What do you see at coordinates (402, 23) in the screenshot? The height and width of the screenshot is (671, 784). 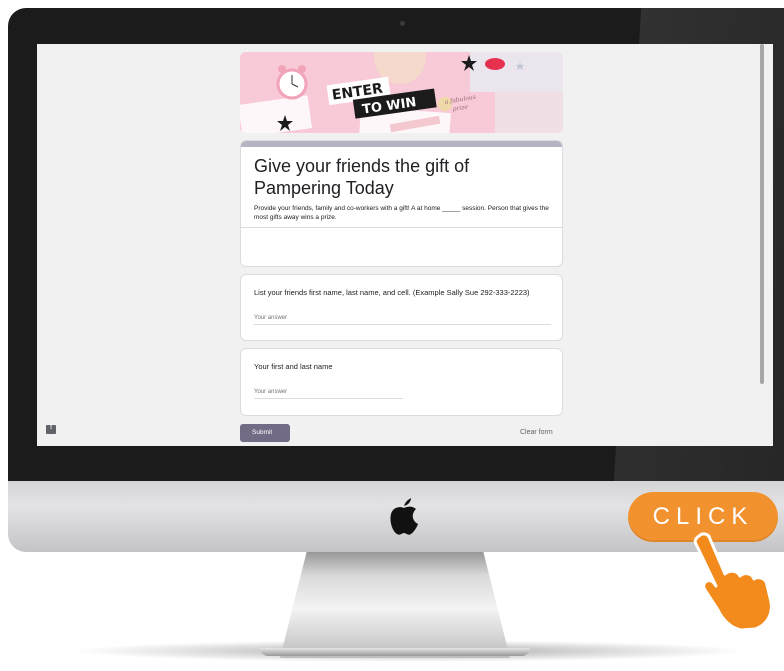 I see `camera-icon` at bounding box center [402, 23].